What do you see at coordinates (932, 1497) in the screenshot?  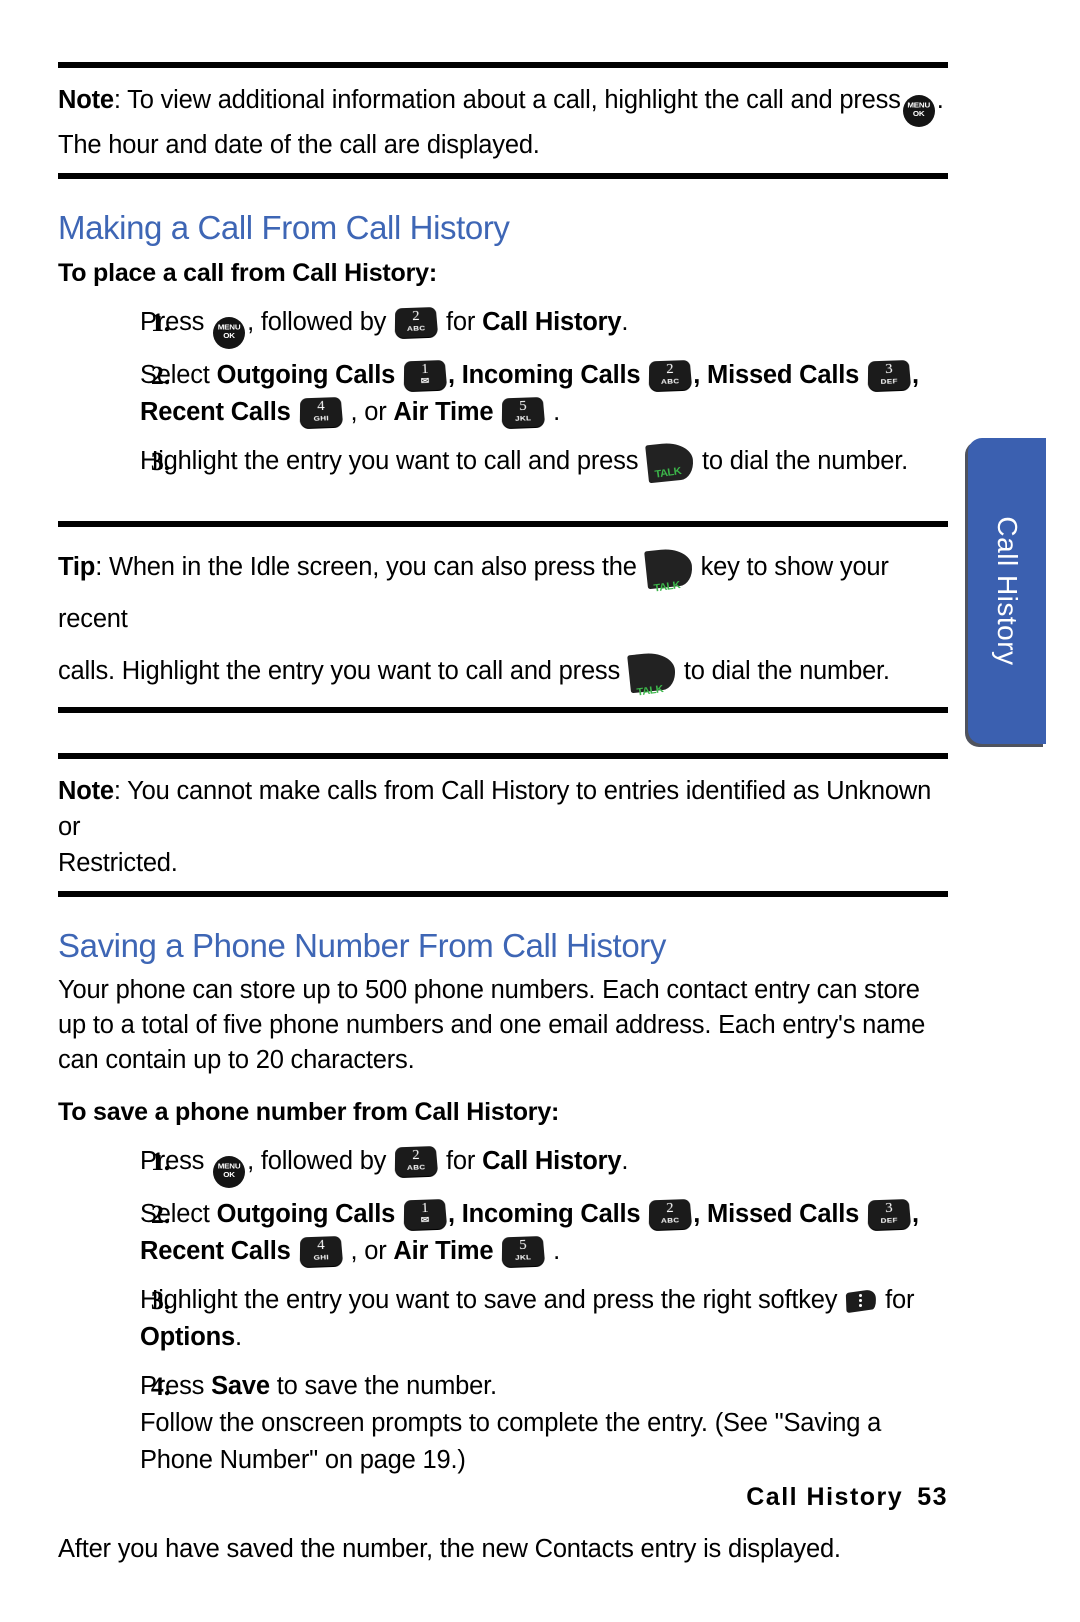 I see `footer-page-number: 53` at bounding box center [932, 1497].